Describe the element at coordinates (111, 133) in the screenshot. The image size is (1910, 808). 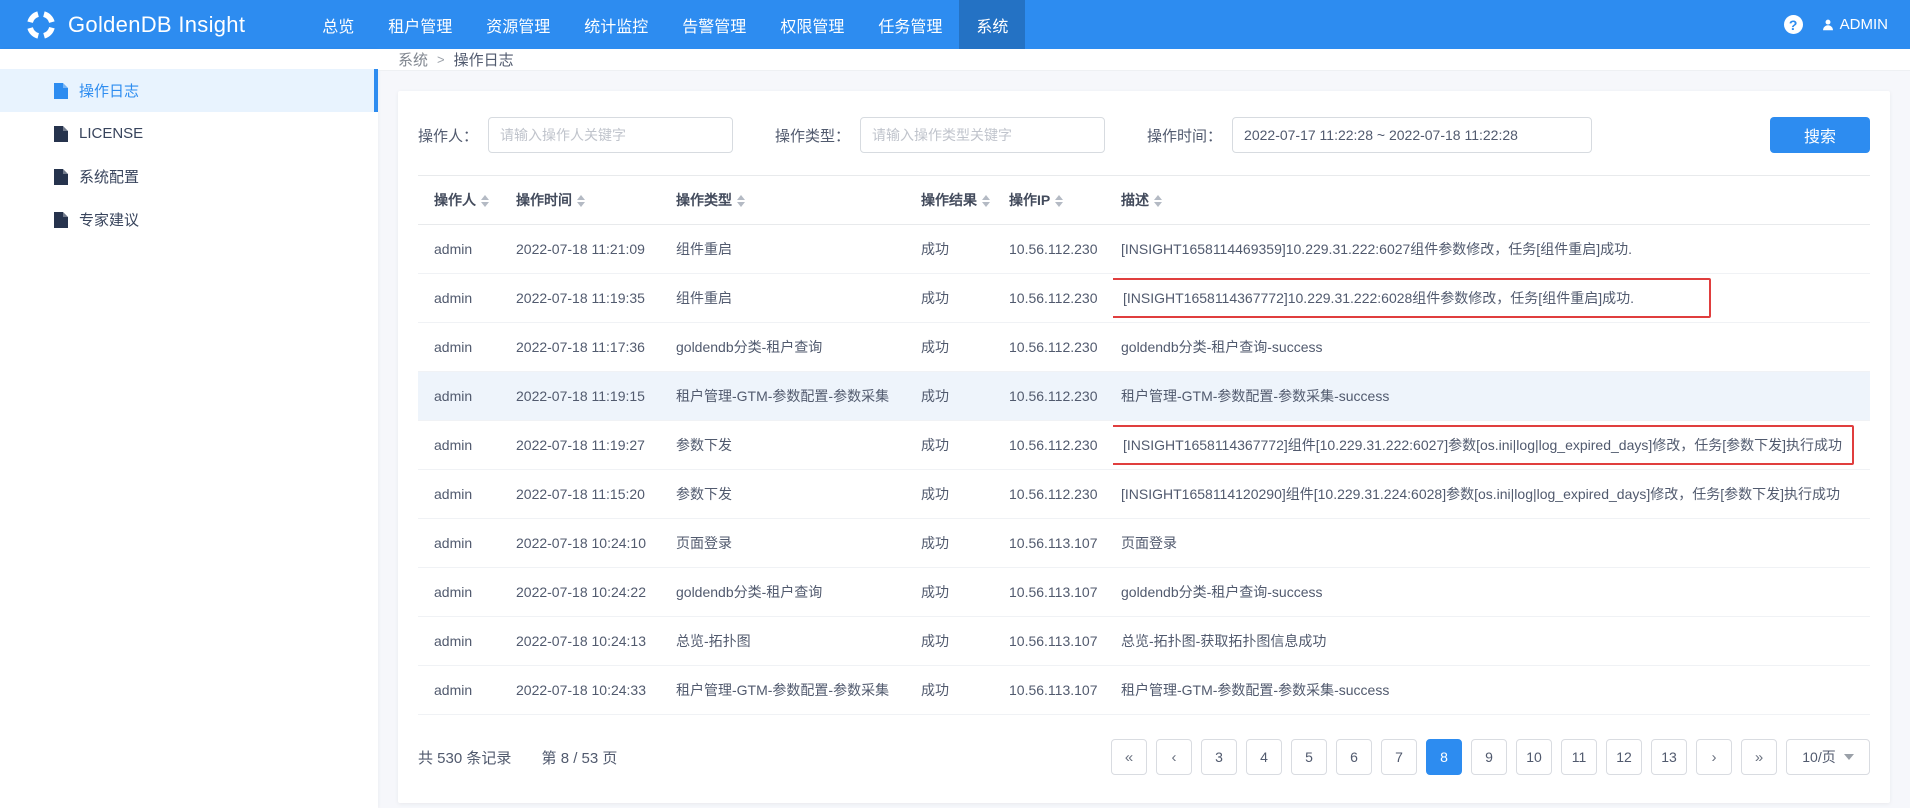
I see `sidebar-item-label: LICENSE` at that location.